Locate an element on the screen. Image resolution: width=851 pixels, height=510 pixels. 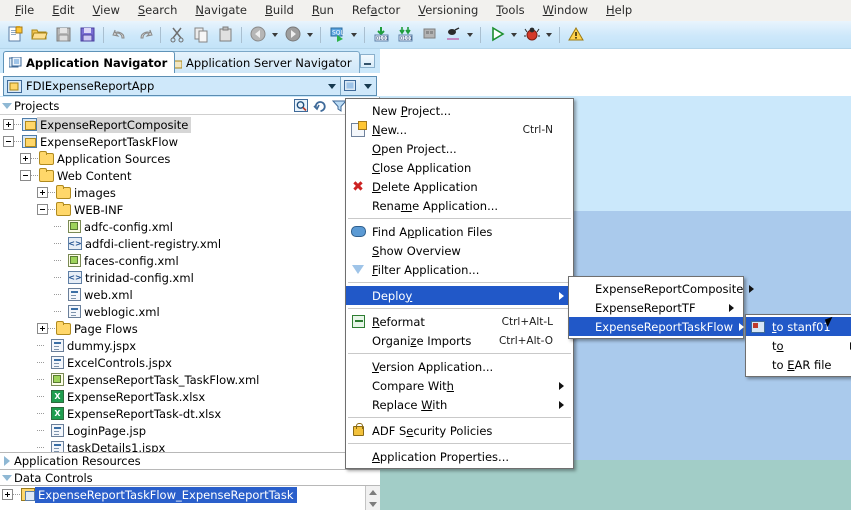
menu-item-search: Search is located at coordinates (158, 10).